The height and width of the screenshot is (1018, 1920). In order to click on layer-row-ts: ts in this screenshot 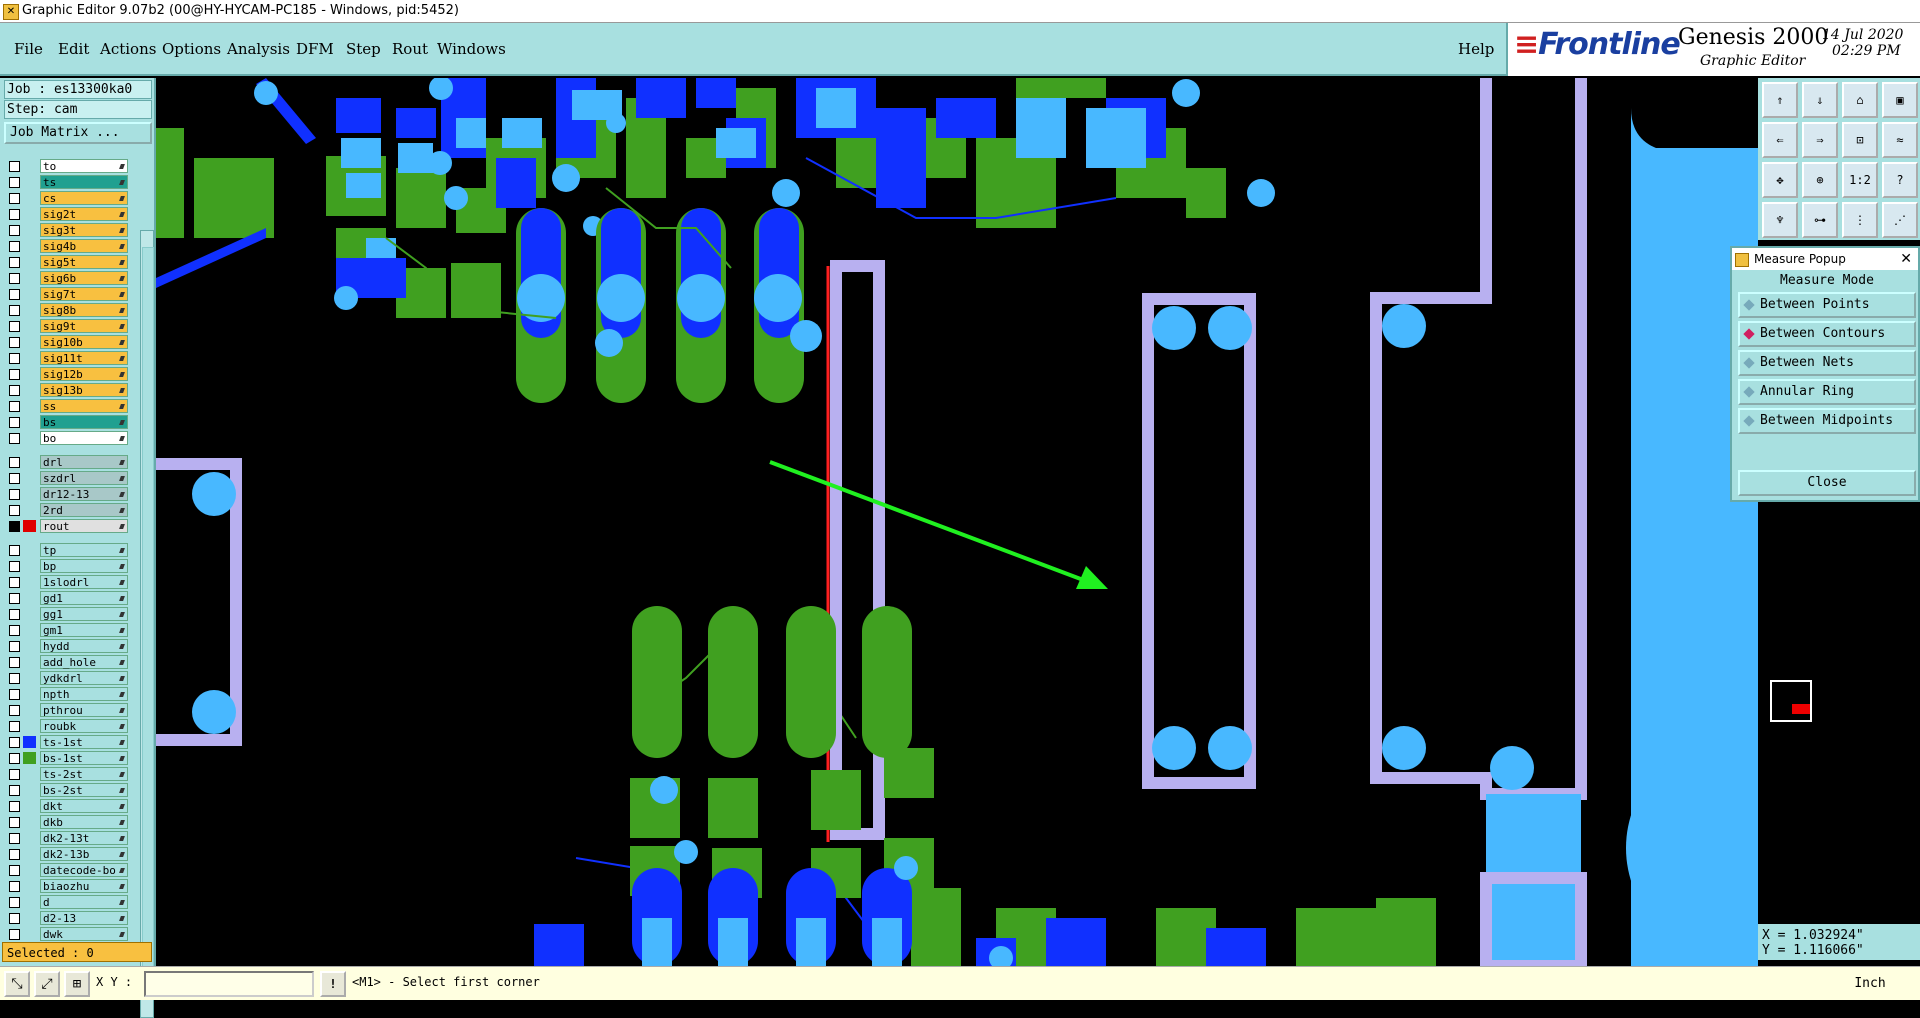, I will do `click(67, 182)`.